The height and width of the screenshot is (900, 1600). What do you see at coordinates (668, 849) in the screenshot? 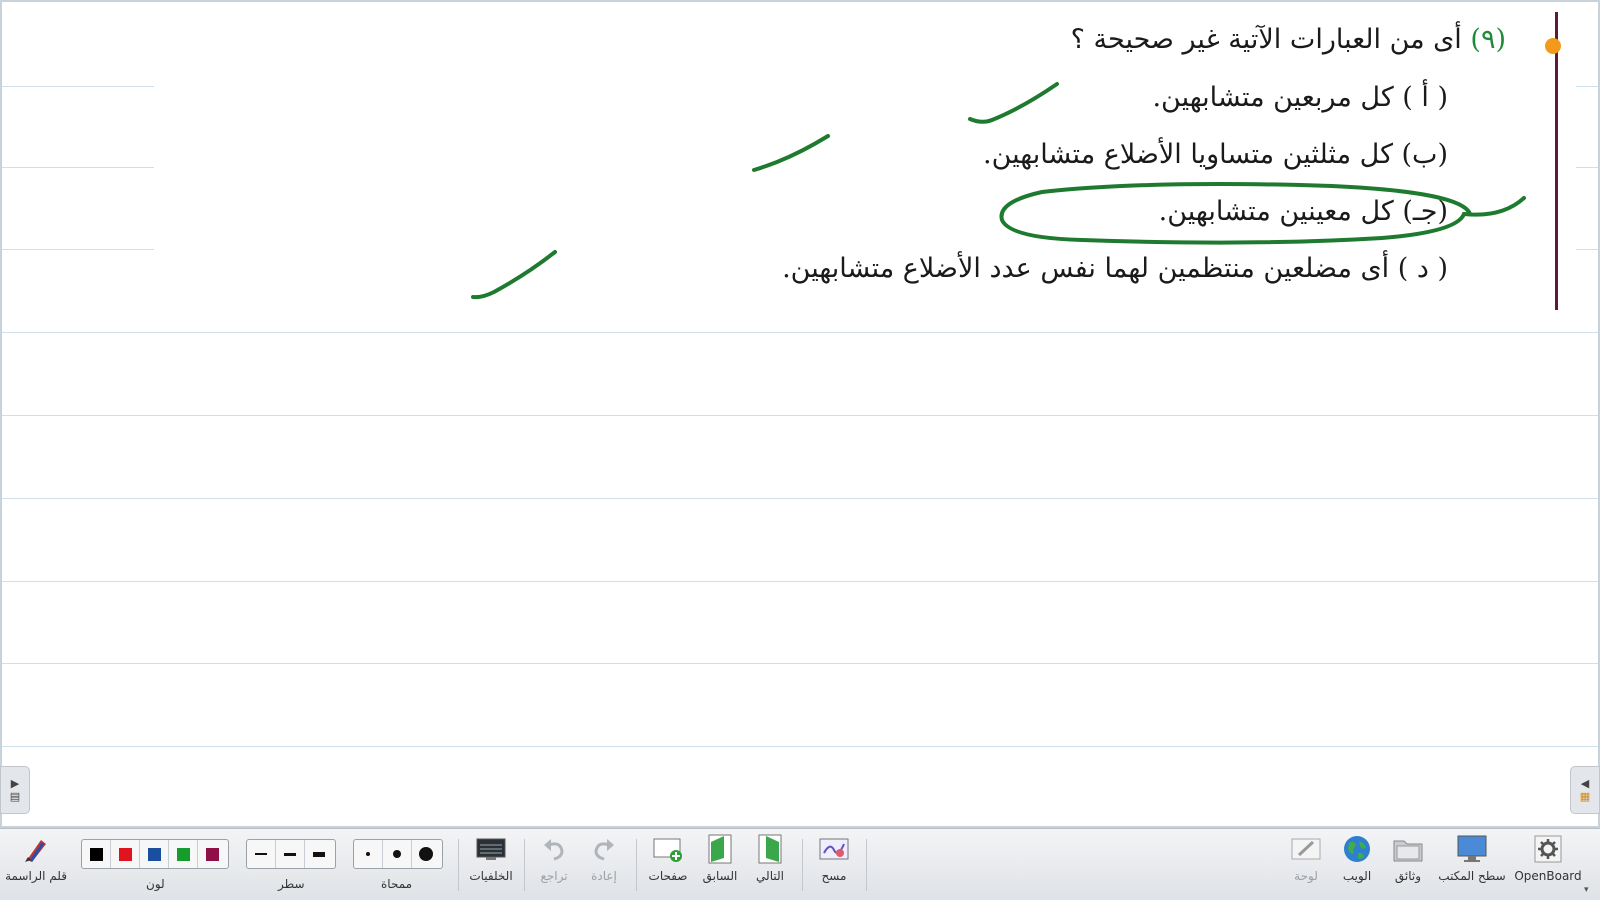
I see `add-page-icon` at bounding box center [668, 849].